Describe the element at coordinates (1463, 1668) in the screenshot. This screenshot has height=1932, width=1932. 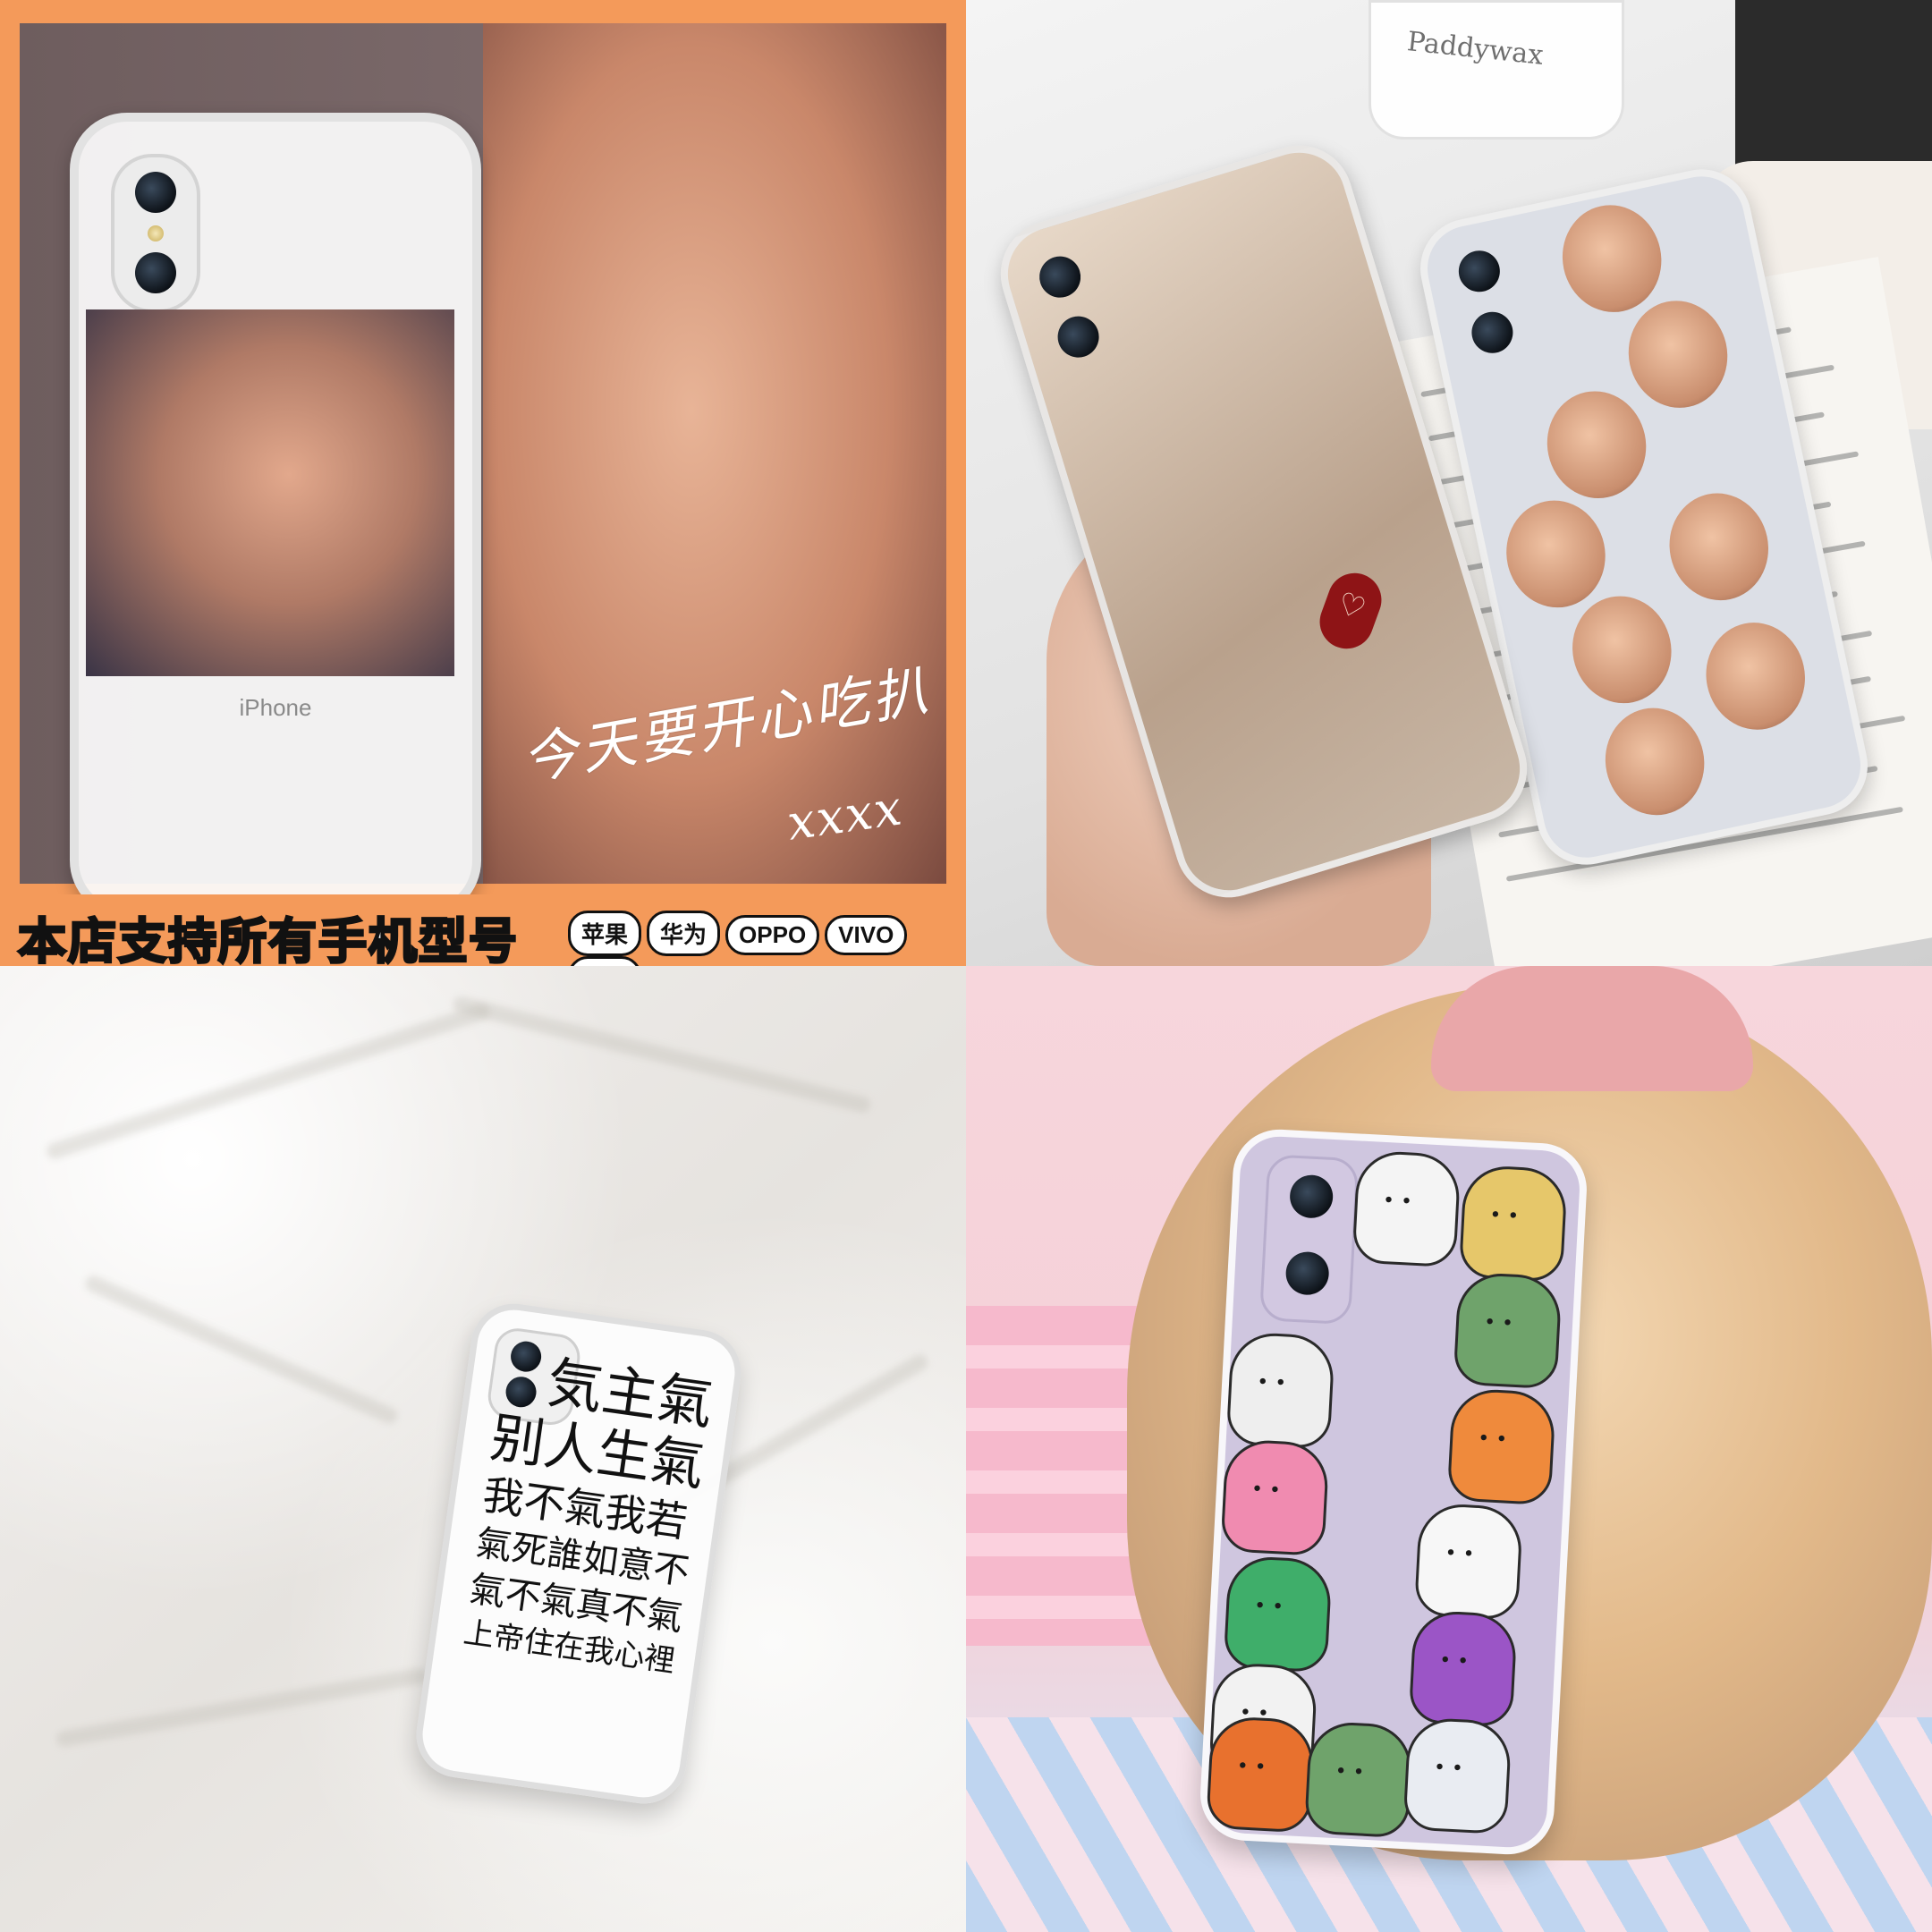
I see `purple-monster-sticker: • •` at that location.